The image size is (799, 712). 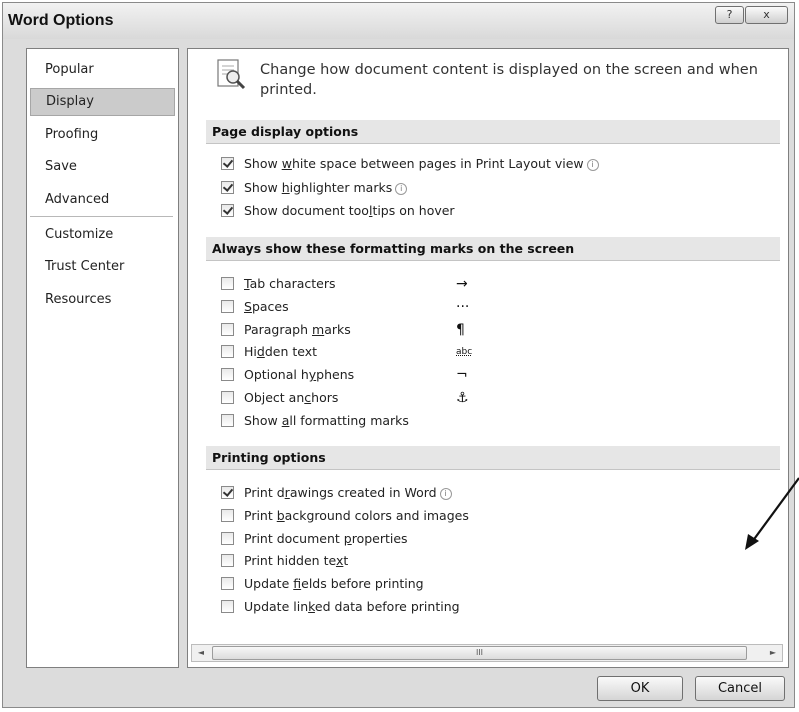 I want to click on scroll-left-icon: ◄, so click(x=201, y=653).